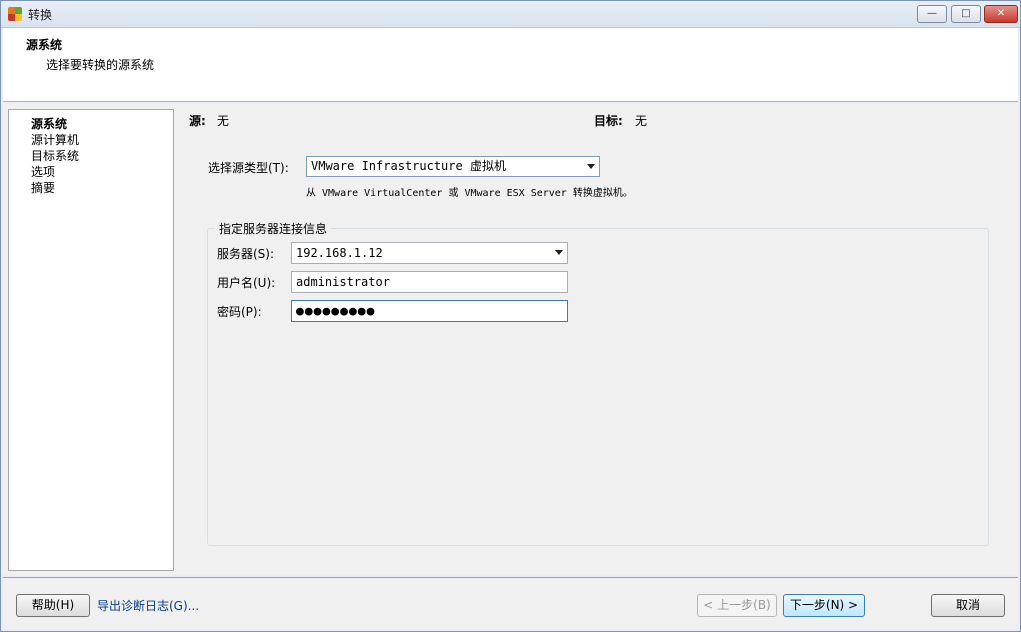  I want to click on server-group-legend: 指定服务器连接信息, so click(273, 228).